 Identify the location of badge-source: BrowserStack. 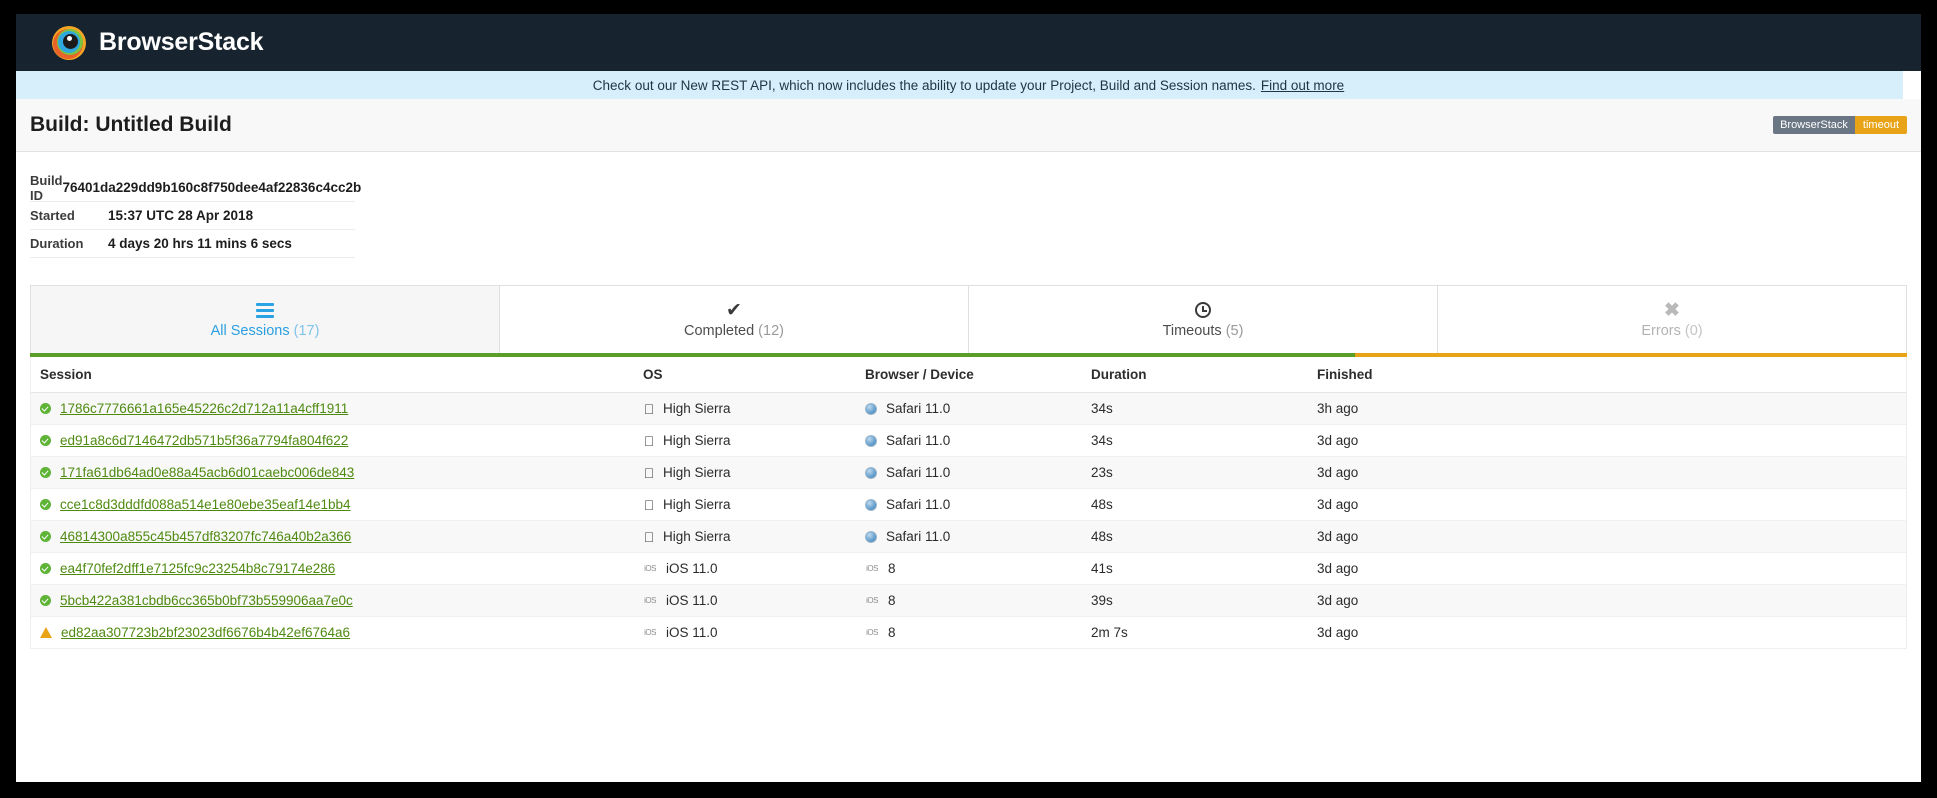
(1814, 125).